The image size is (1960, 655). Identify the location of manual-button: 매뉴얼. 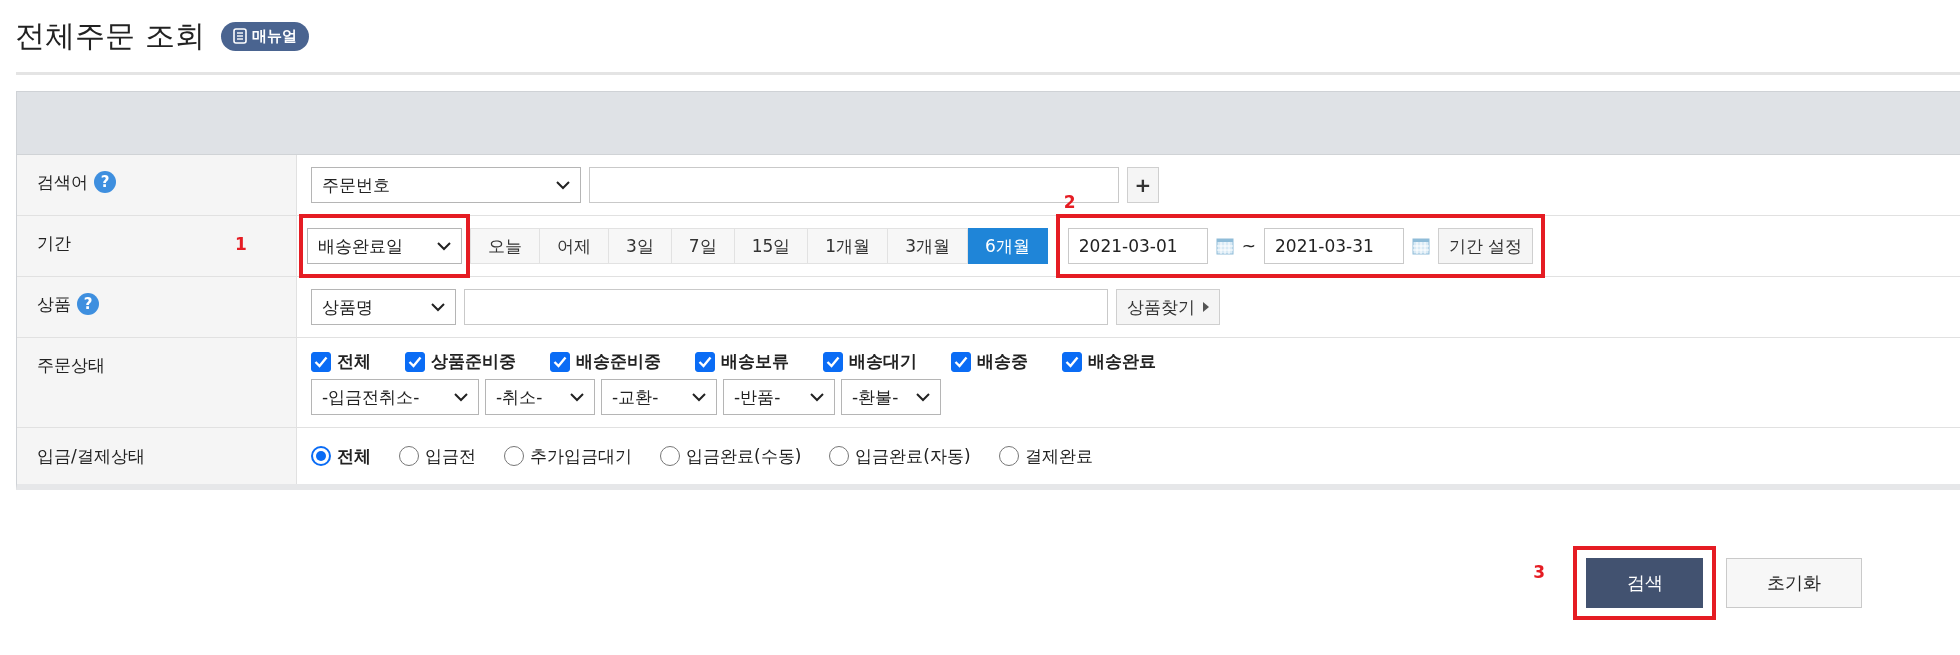
(264, 36).